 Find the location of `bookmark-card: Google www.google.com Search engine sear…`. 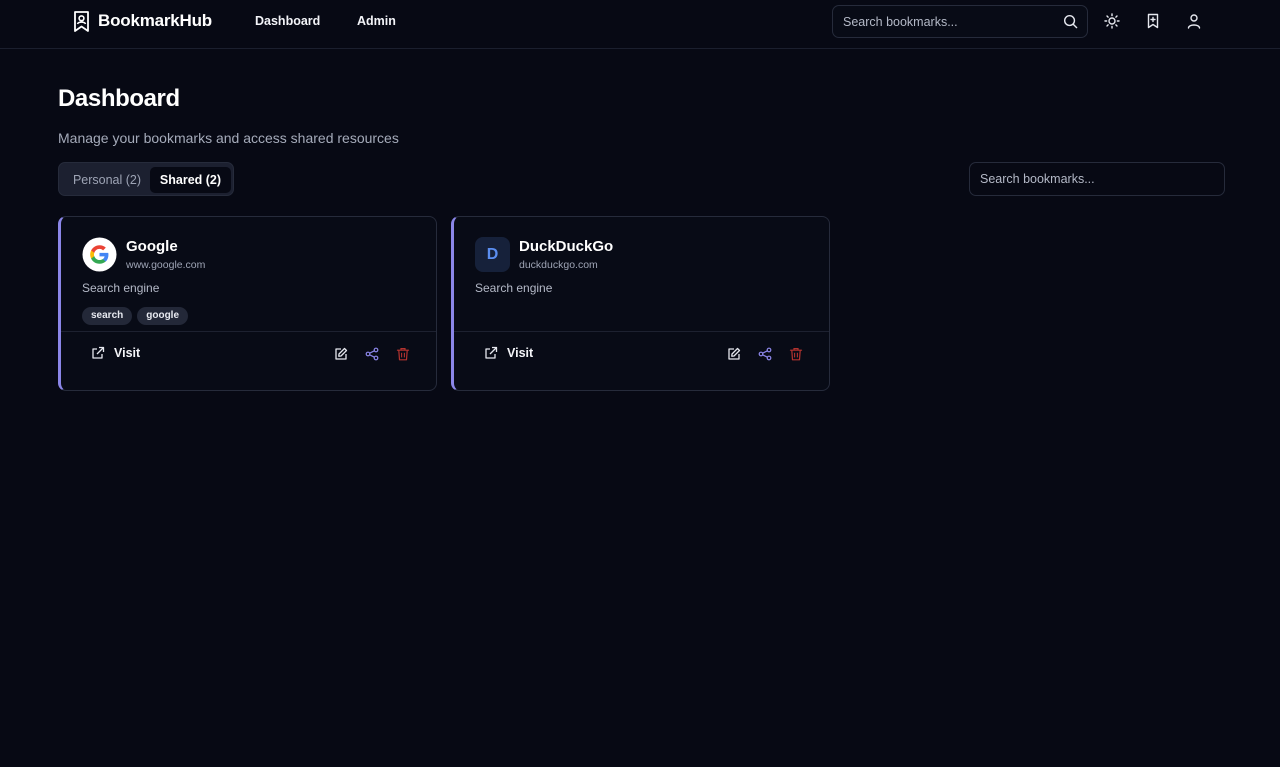

bookmark-card: Google www.google.com Search engine sear… is located at coordinates (247, 303).